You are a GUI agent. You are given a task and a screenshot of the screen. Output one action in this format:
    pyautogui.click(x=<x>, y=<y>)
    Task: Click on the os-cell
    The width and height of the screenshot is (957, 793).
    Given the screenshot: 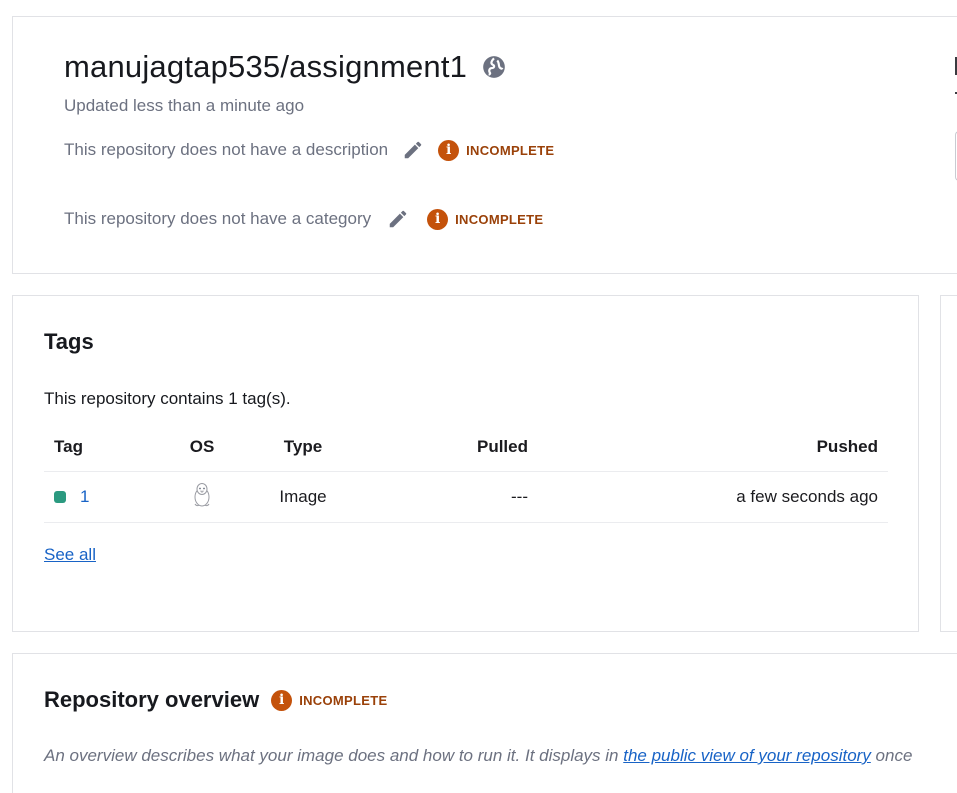 What is the action you would take?
    pyautogui.click(x=202, y=497)
    